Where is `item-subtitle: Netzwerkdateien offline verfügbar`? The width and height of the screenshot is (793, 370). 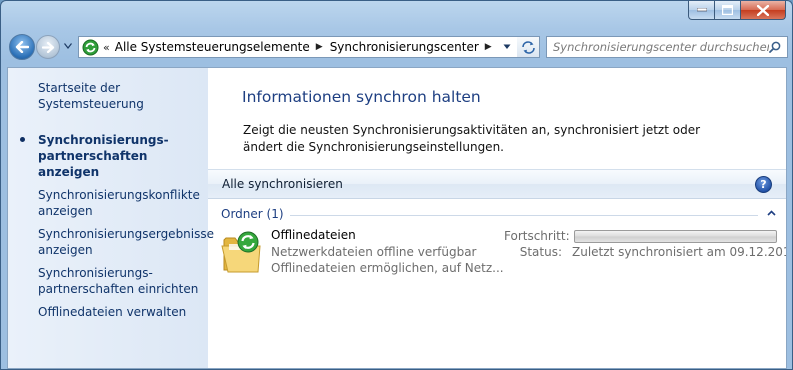 item-subtitle: Netzwerkdateien offline verfügbar is located at coordinates (374, 252).